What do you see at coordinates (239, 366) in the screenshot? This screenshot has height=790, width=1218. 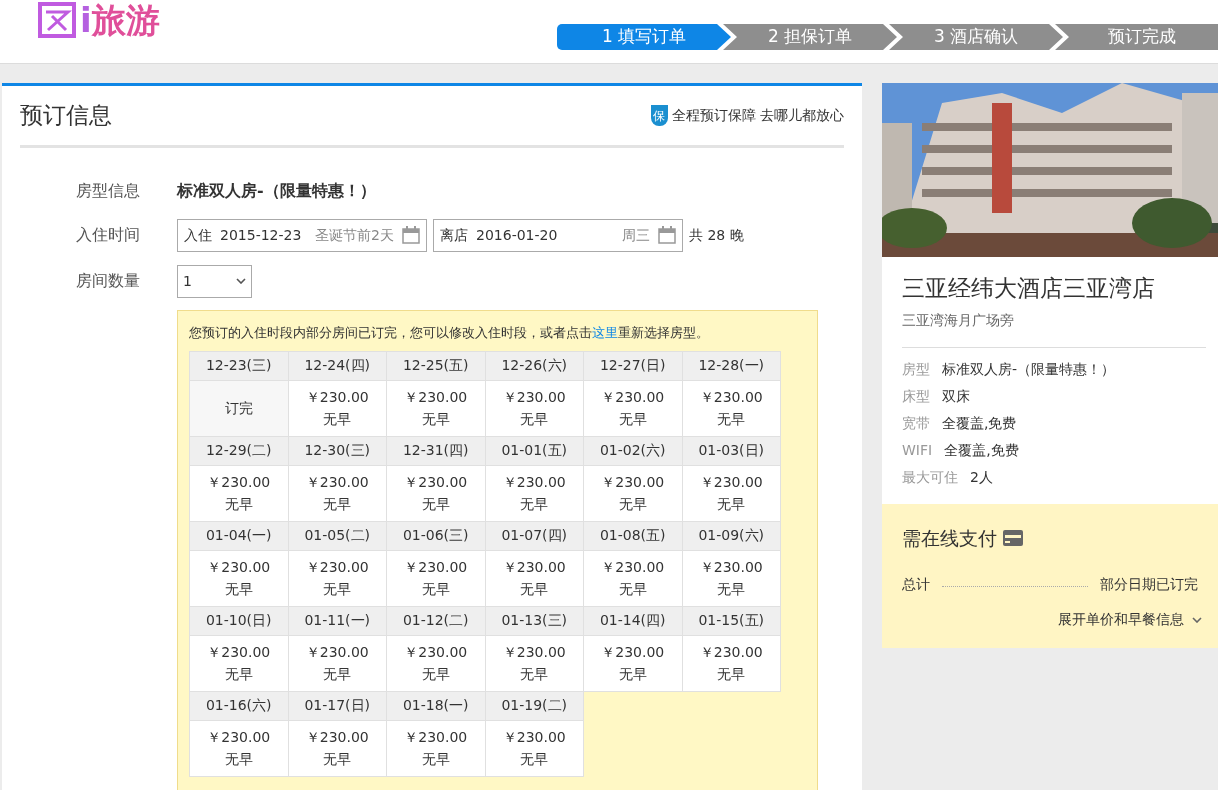 I see `date-header: 12-23(三)` at bounding box center [239, 366].